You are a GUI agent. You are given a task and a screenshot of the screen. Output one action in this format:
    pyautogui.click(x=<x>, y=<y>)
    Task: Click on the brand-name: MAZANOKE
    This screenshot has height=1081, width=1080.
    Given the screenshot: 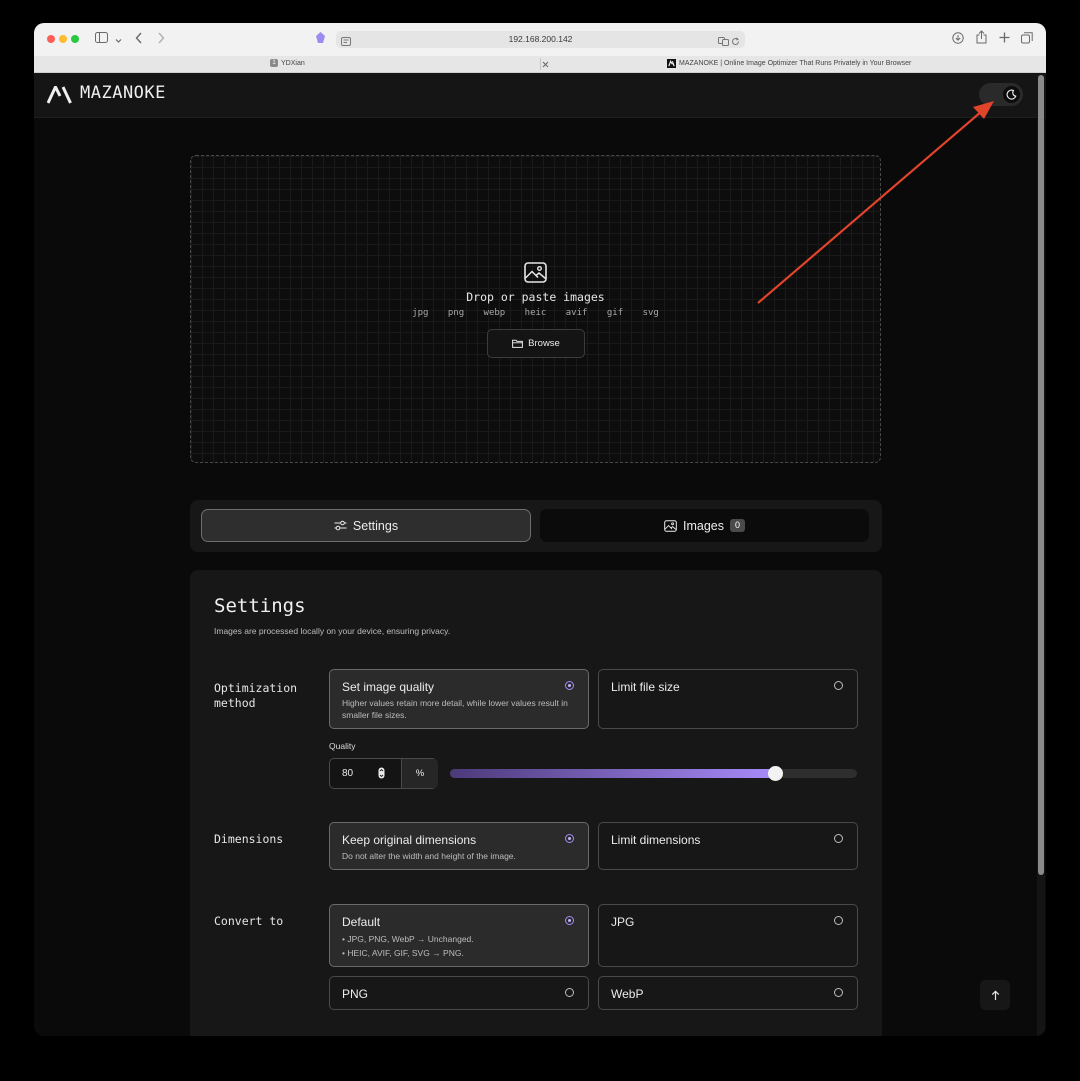 What is the action you would take?
    pyautogui.click(x=123, y=93)
    